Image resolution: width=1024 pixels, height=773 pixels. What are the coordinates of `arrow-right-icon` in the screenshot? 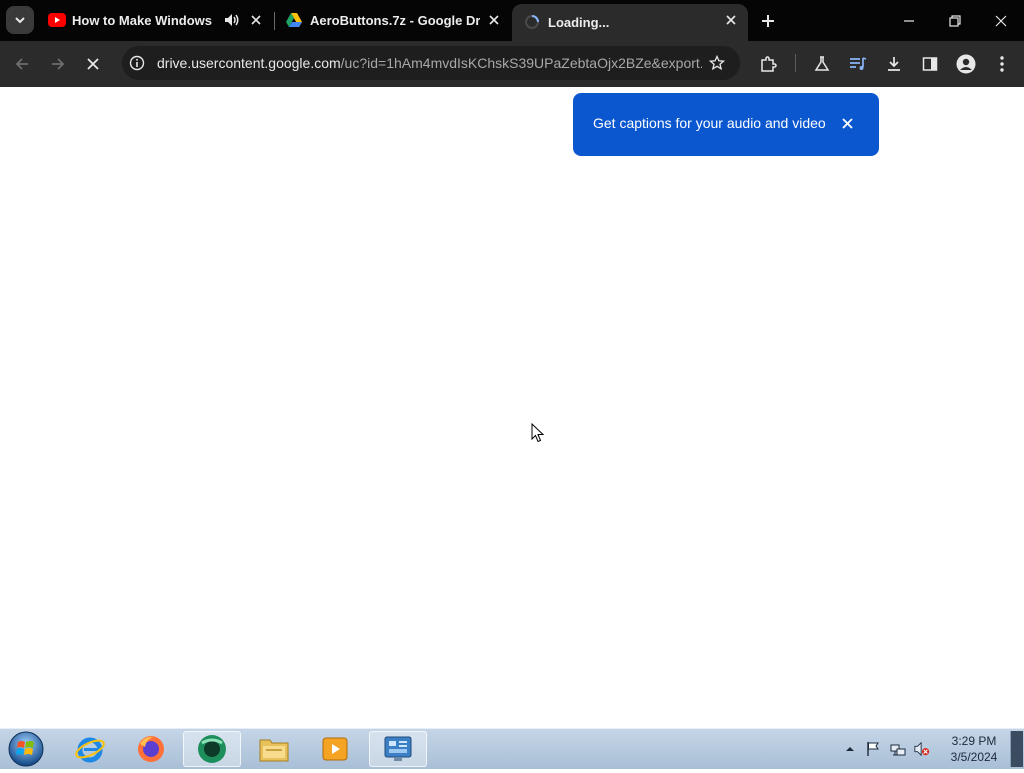 It's located at (58, 64).